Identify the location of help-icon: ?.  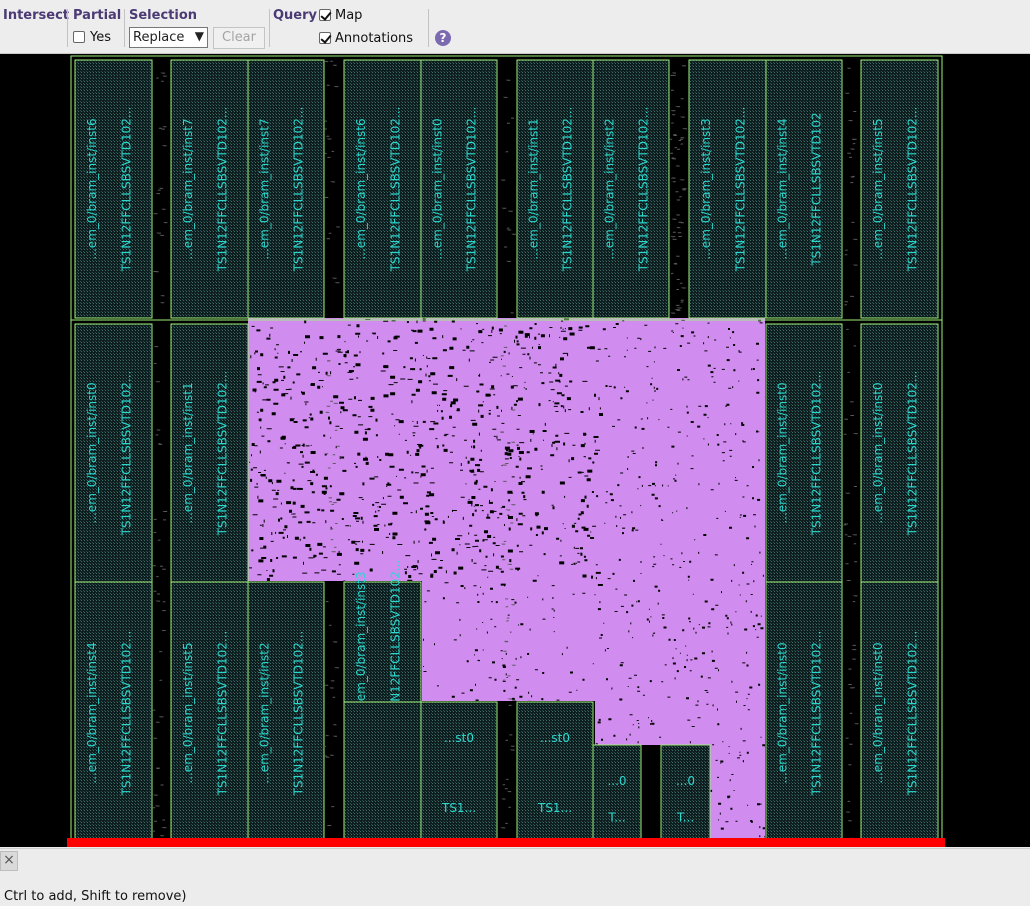
(443, 38).